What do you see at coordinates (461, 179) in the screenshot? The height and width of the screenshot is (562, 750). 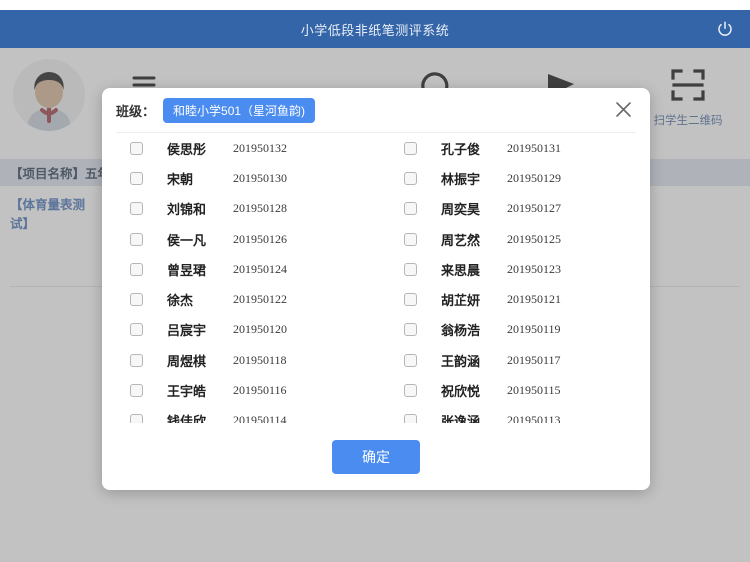 I see `student-name: 林振宇` at bounding box center [461, 179].